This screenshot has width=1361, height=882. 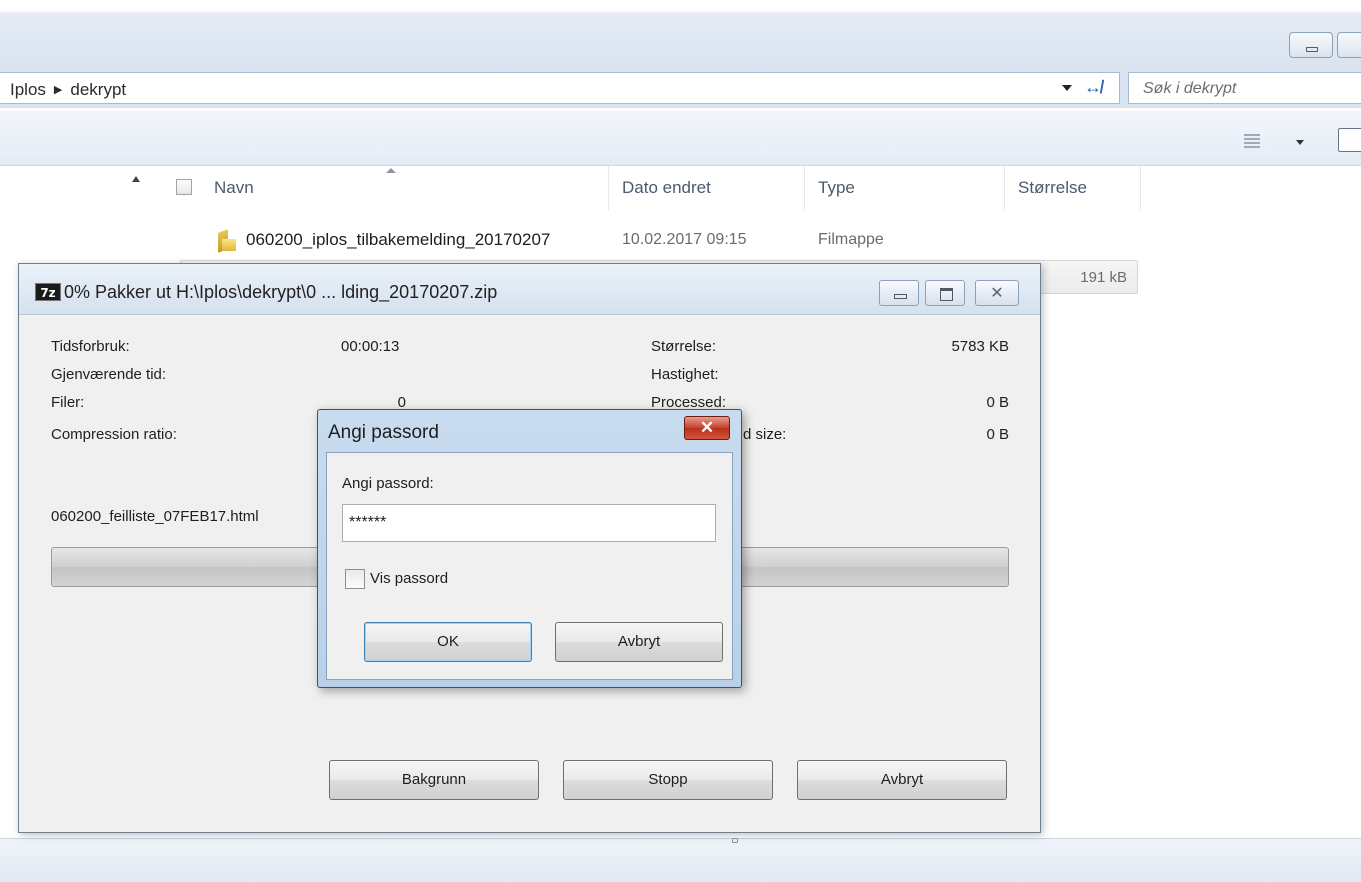 I want to click on close-button: ✕, so click(x=997, y=293).